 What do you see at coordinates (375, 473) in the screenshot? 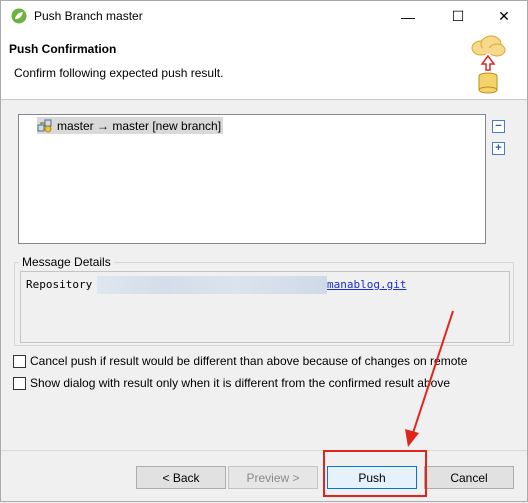
I see `push-highlight-box` at bounding box center [375, 473].